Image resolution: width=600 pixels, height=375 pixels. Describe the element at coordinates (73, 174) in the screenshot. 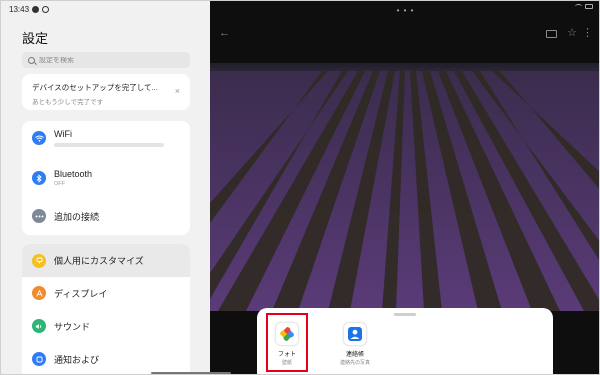

I see `settings-item-label: Bluetooth` at that location.